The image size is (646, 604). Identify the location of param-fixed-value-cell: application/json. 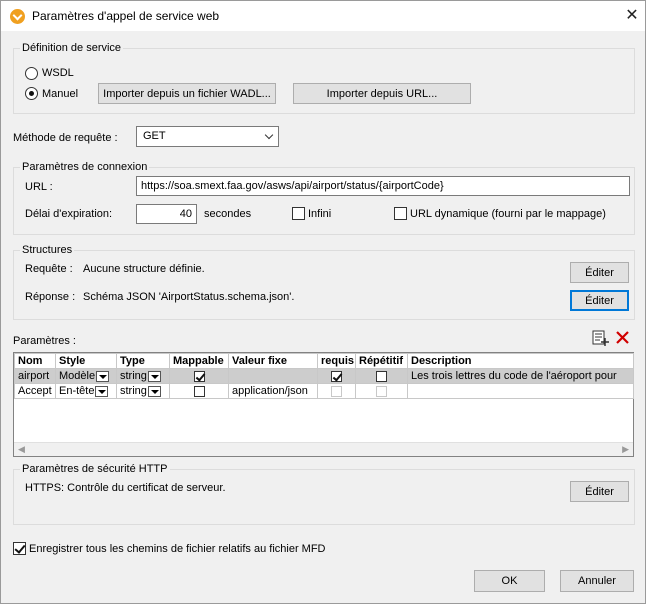
(273, 391).